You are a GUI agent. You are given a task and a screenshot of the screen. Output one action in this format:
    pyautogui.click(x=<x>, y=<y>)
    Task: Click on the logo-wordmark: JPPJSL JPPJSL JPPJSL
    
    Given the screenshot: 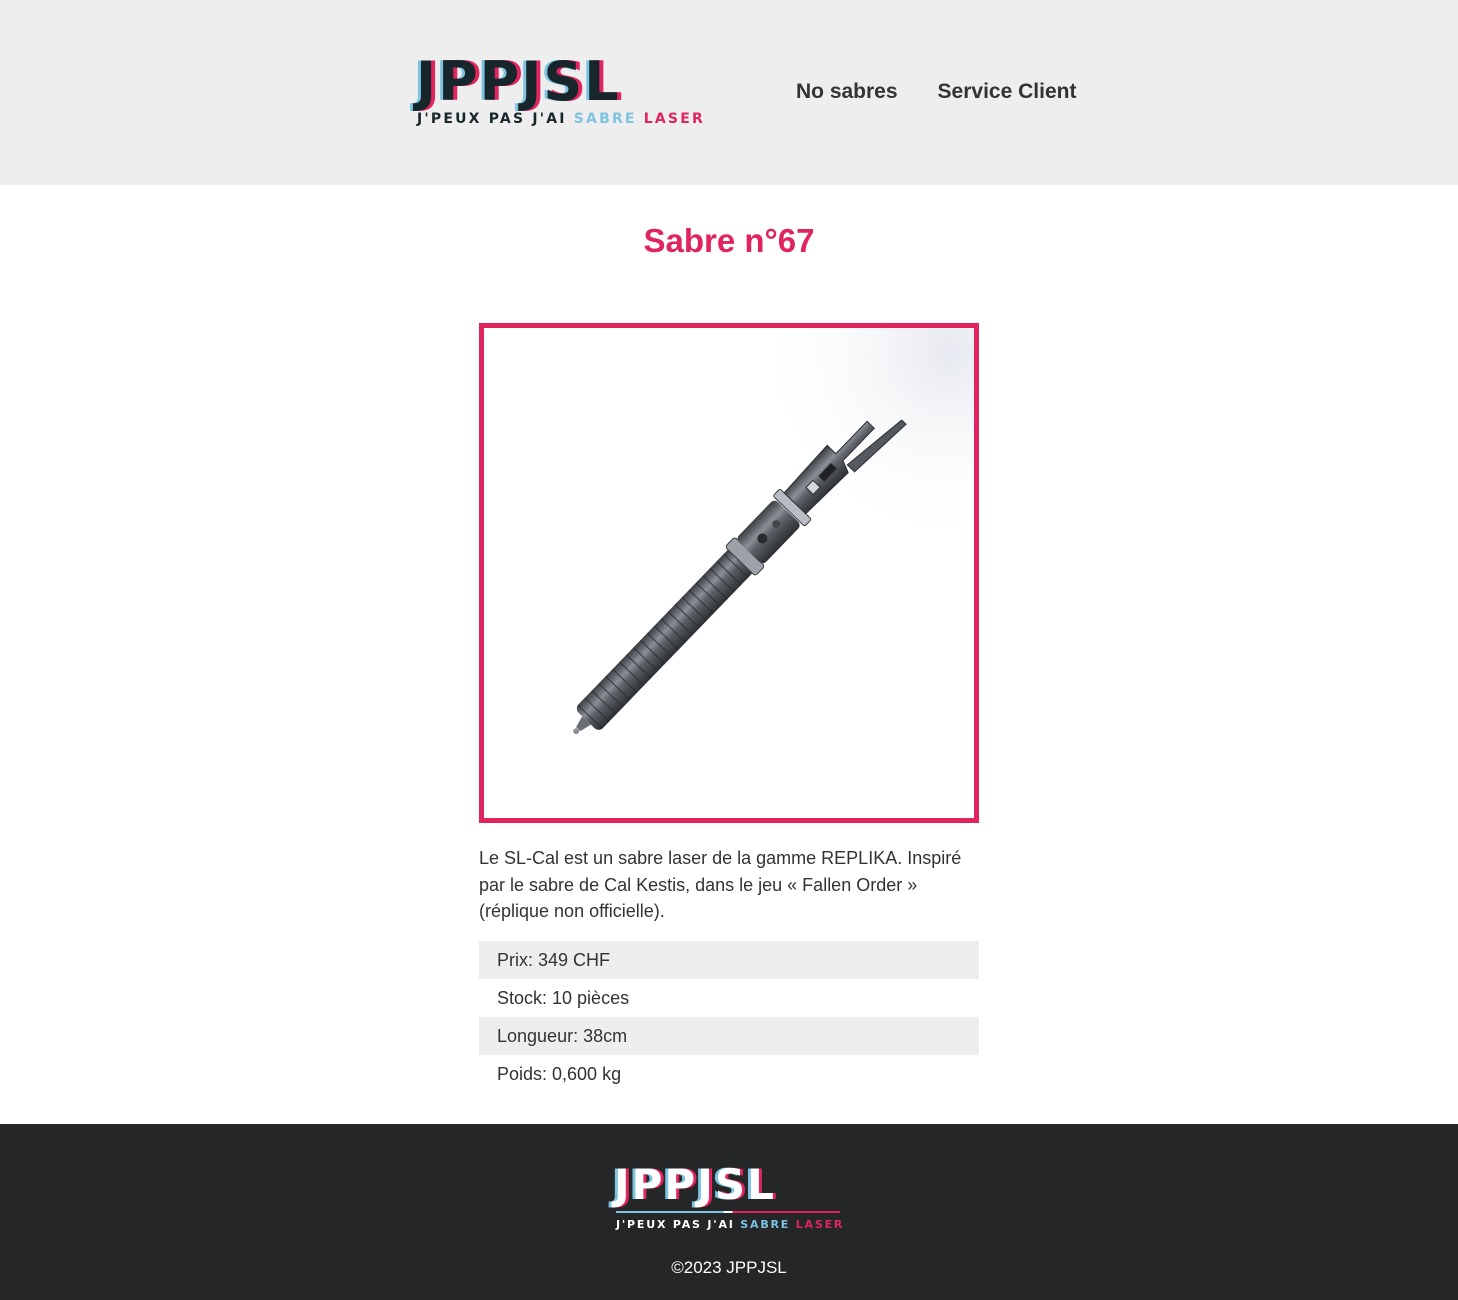 What is the action you would take?
    pyautogui.click(x=518, y=82)
    